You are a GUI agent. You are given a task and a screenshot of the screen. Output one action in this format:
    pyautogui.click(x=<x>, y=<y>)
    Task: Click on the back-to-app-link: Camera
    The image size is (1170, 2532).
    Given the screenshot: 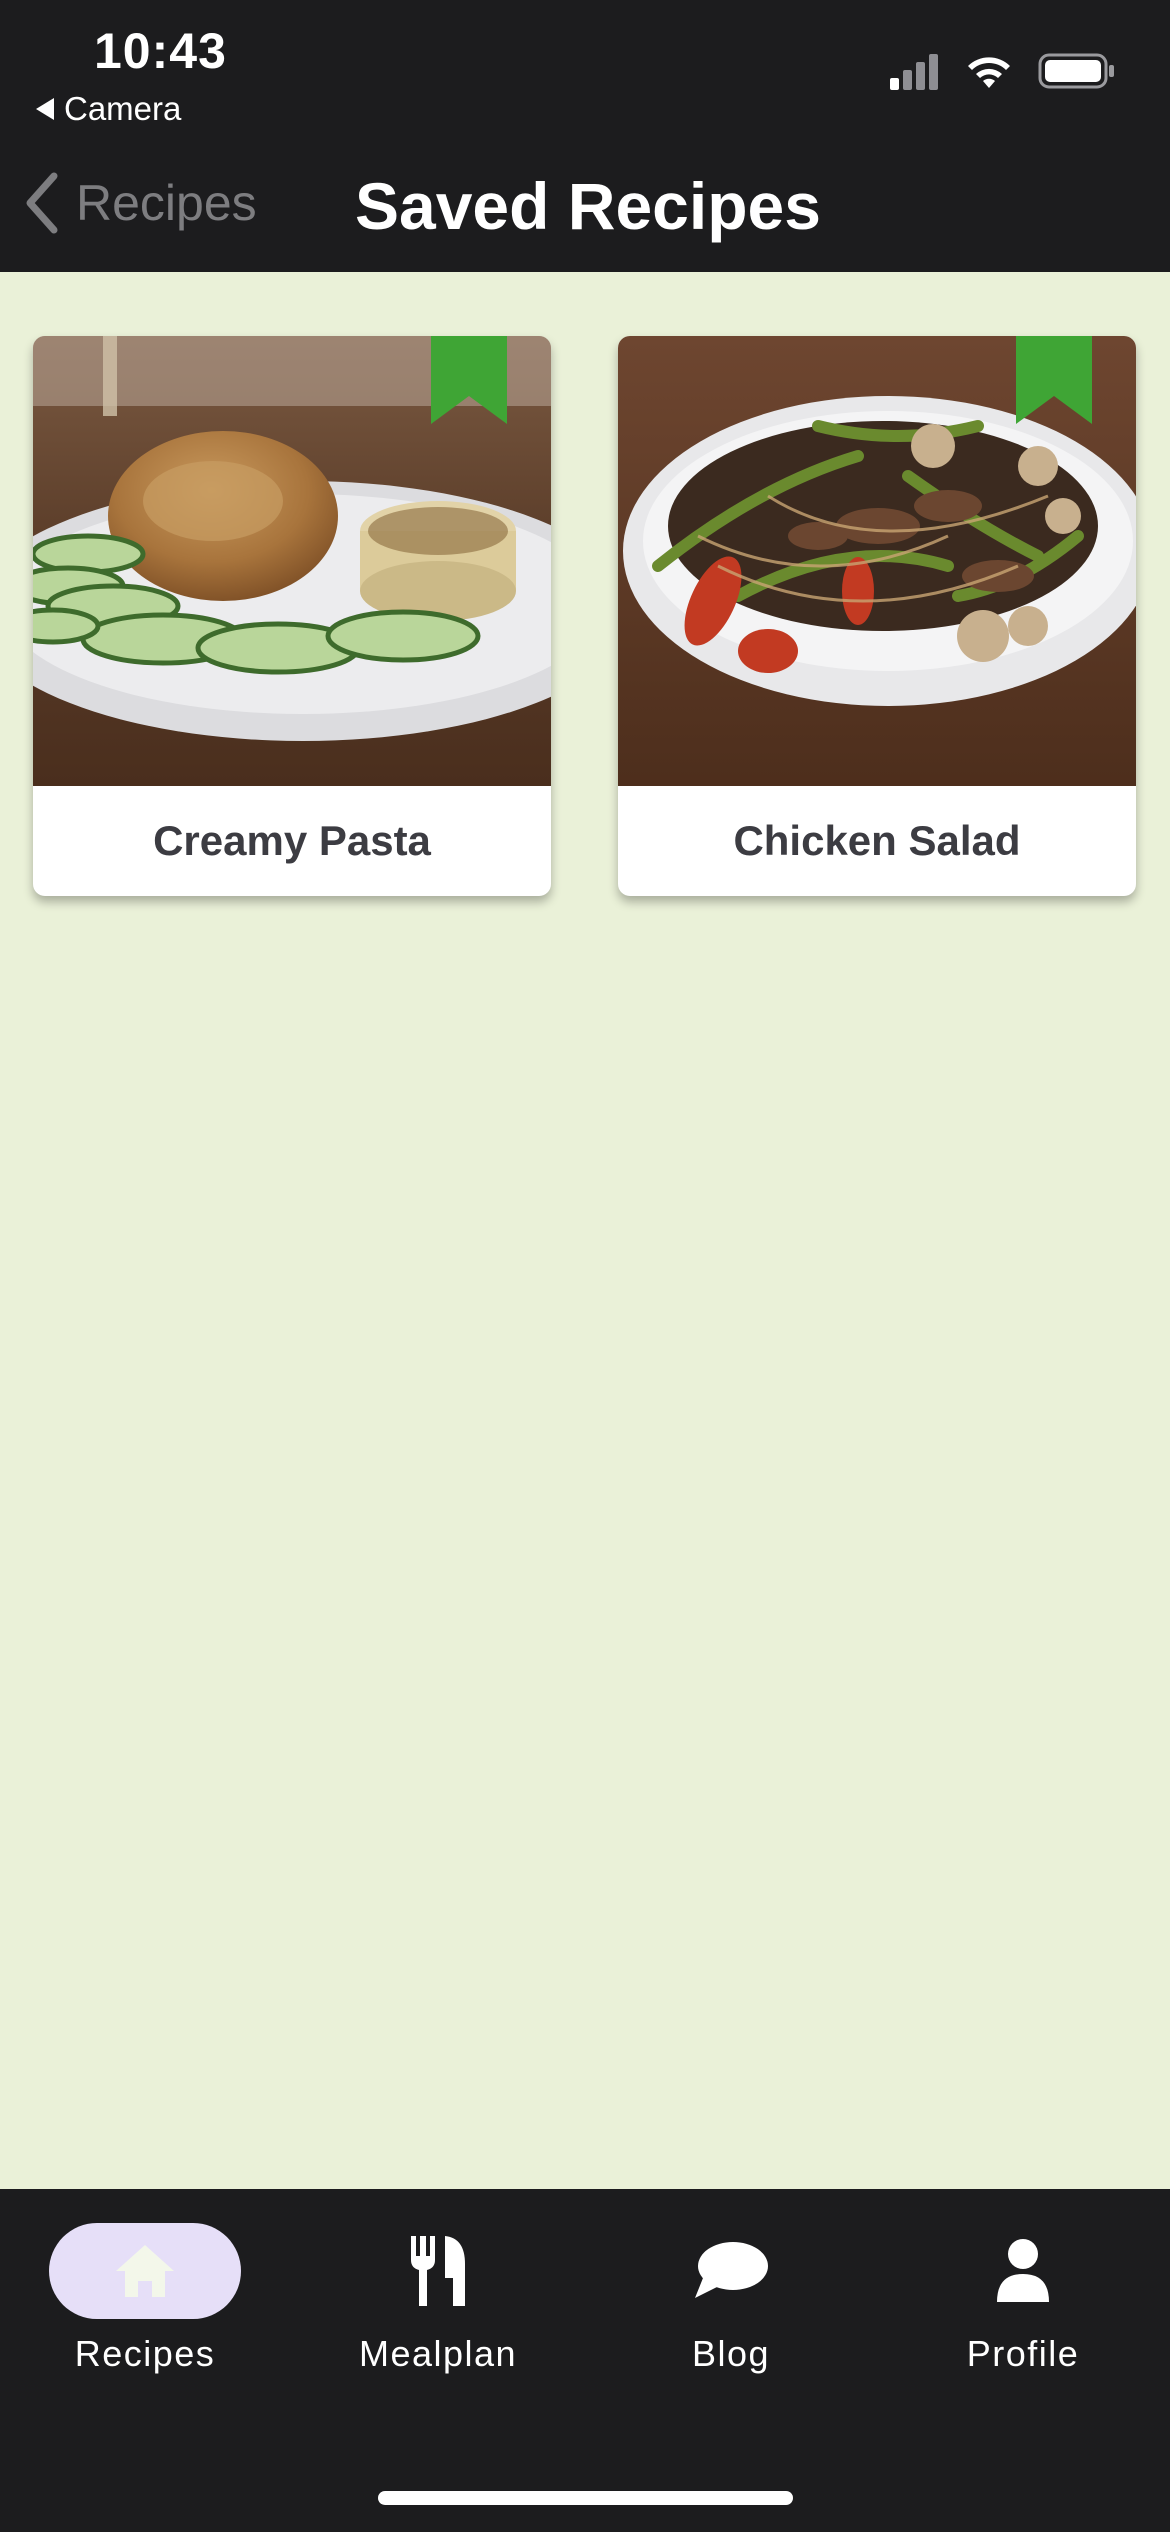 What is the action you would take?
    pyautogui.click(x=108, y=109)
    